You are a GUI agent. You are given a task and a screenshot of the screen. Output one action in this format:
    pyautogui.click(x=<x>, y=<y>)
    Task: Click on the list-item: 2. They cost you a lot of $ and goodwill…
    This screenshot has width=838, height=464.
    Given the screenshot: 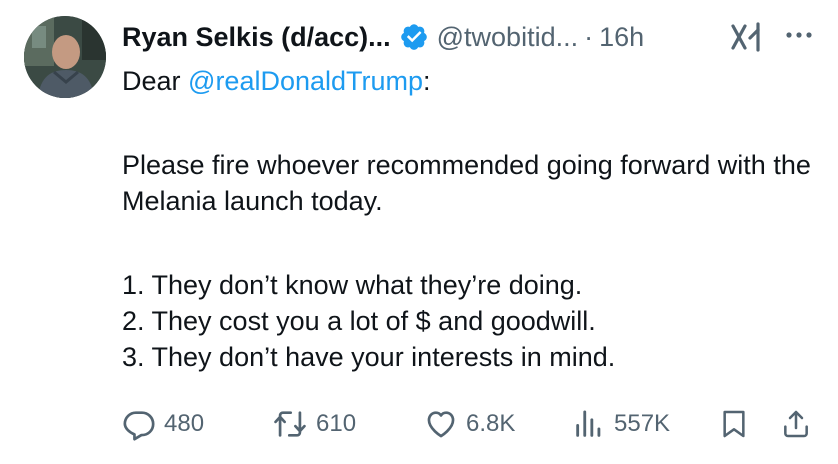 What is the action you would take?
    pyautogui.click(x=359, y=321)
    